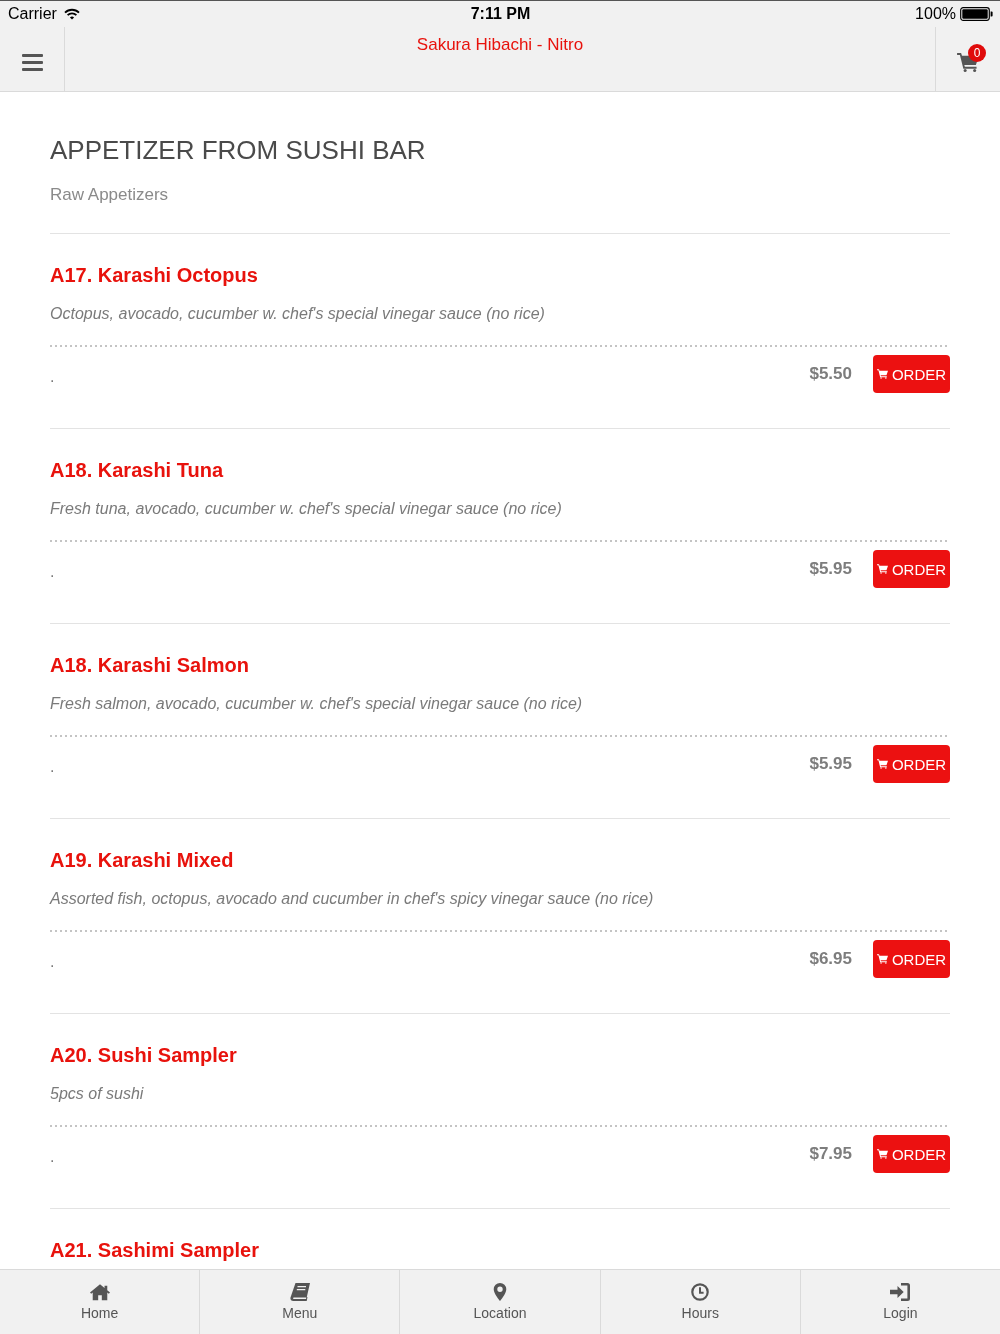 The width and height of the screenshot is (1000, 1334). I want to click on cart-count-badge: 0, so click(977, 53).